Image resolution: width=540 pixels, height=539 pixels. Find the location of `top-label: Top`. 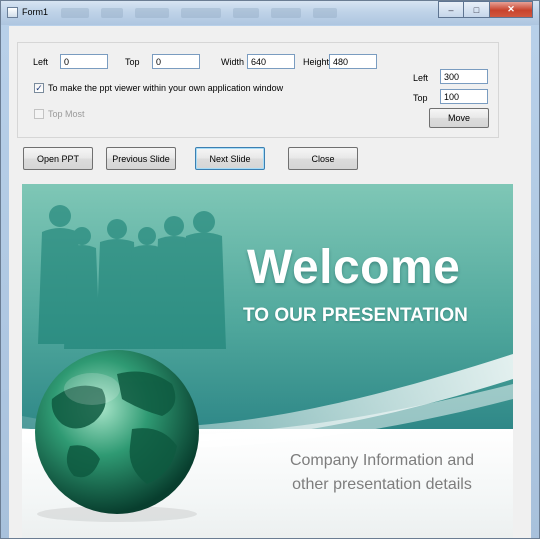

top-label: Top is located at coordinates (132, 62).